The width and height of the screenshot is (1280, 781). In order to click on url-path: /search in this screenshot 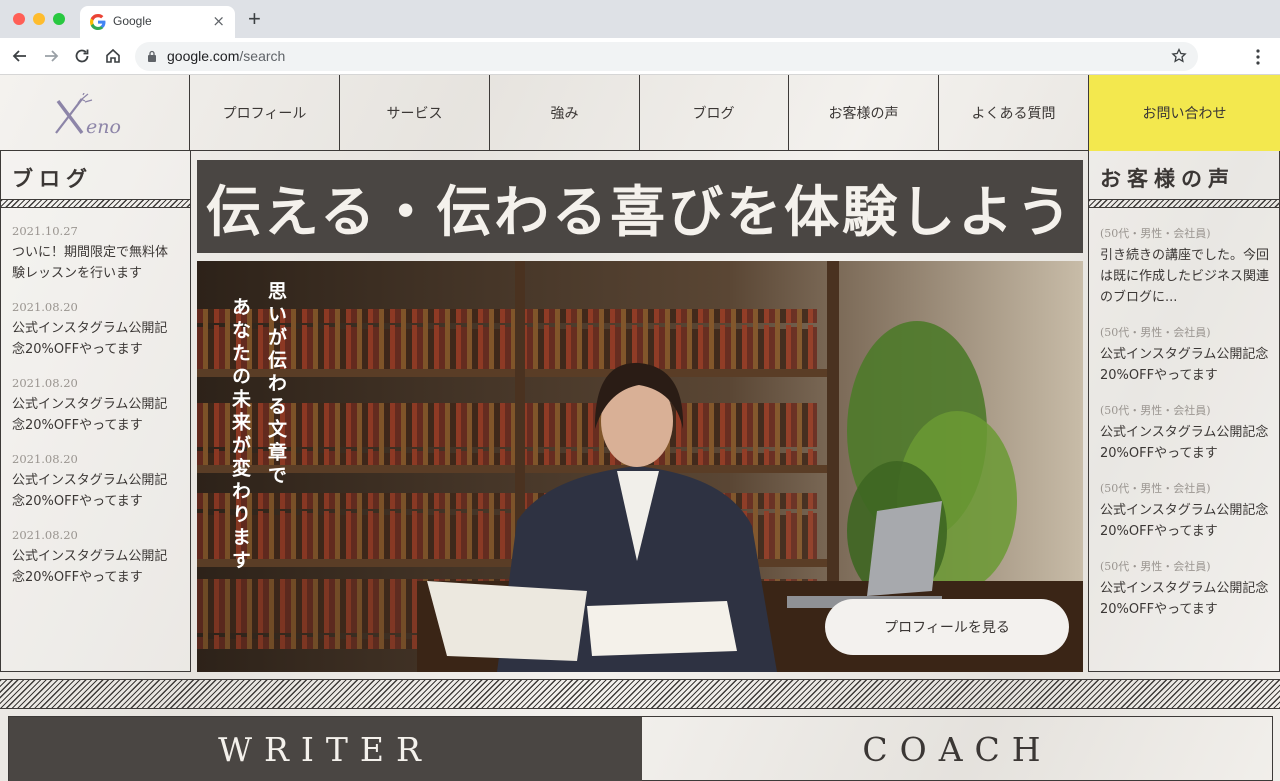, I will do `click(262, 56)`.